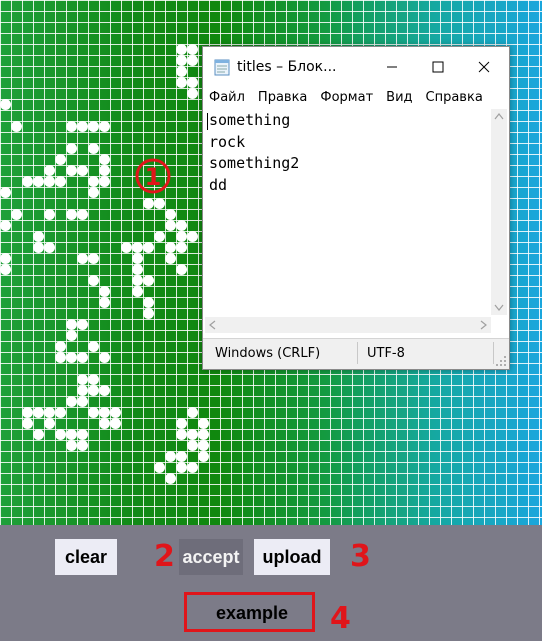 The width and height of the screenshot is (542, 641). Describe the element at coordinates (348, 325) in the screenshot. I see `horizontal-scrollbar` at that location.